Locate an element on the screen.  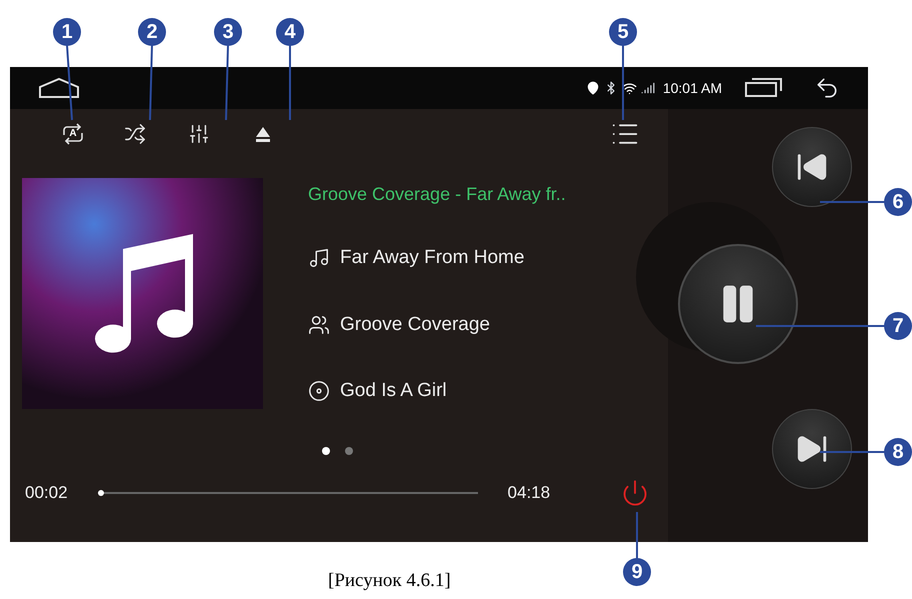
callout-number: 3 is located at coordinates (228, 32).